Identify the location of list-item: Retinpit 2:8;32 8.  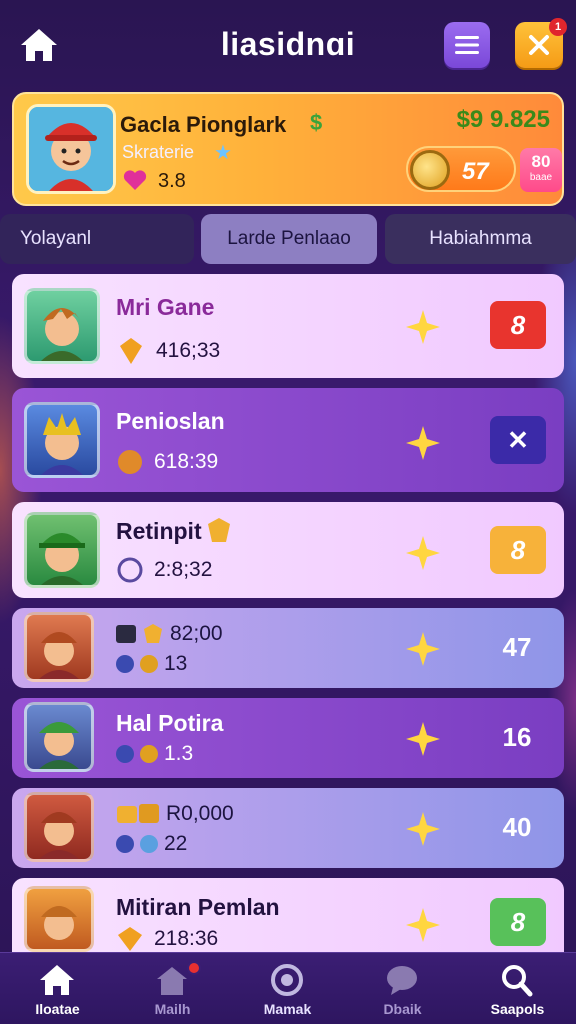
(288, 550).